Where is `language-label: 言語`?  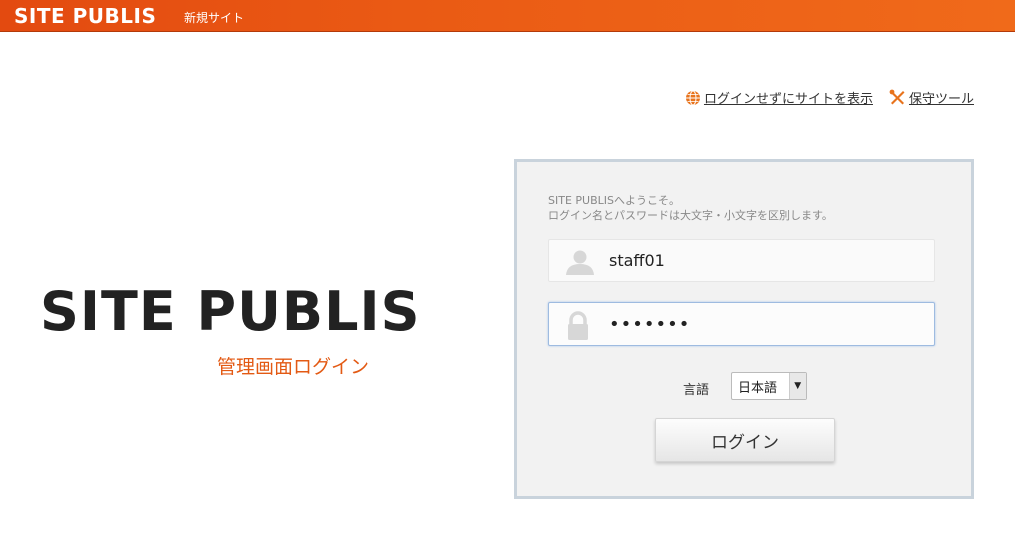 language-label: 言語 is located at coordinates (696, 390).